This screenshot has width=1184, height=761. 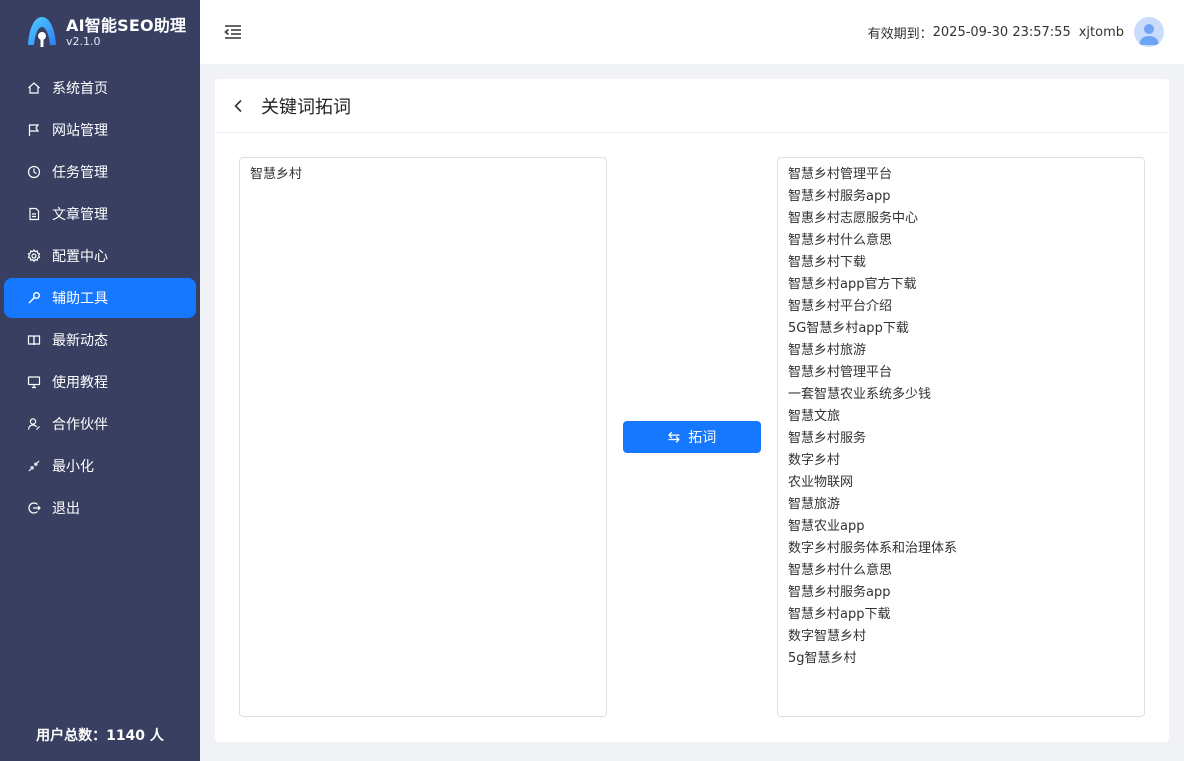 I want to click on sidebar-item-news: 最新动态, so click(x=100, y=340).